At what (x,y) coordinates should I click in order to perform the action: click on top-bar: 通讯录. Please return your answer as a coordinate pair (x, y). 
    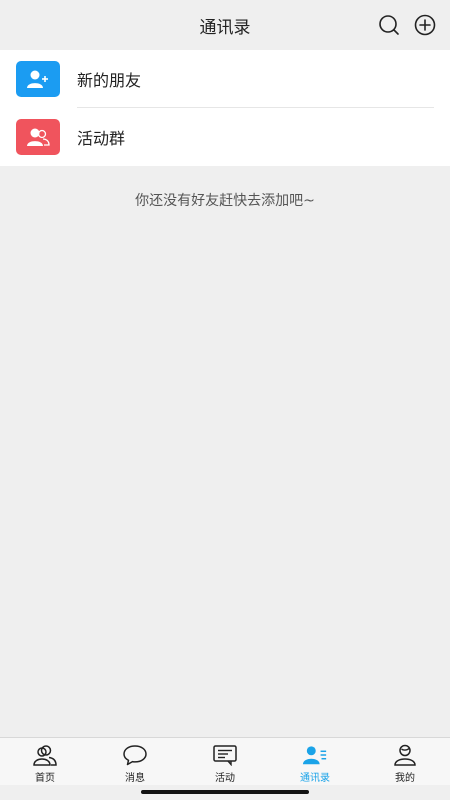
    Looking at the image, I should click on (225, 25).